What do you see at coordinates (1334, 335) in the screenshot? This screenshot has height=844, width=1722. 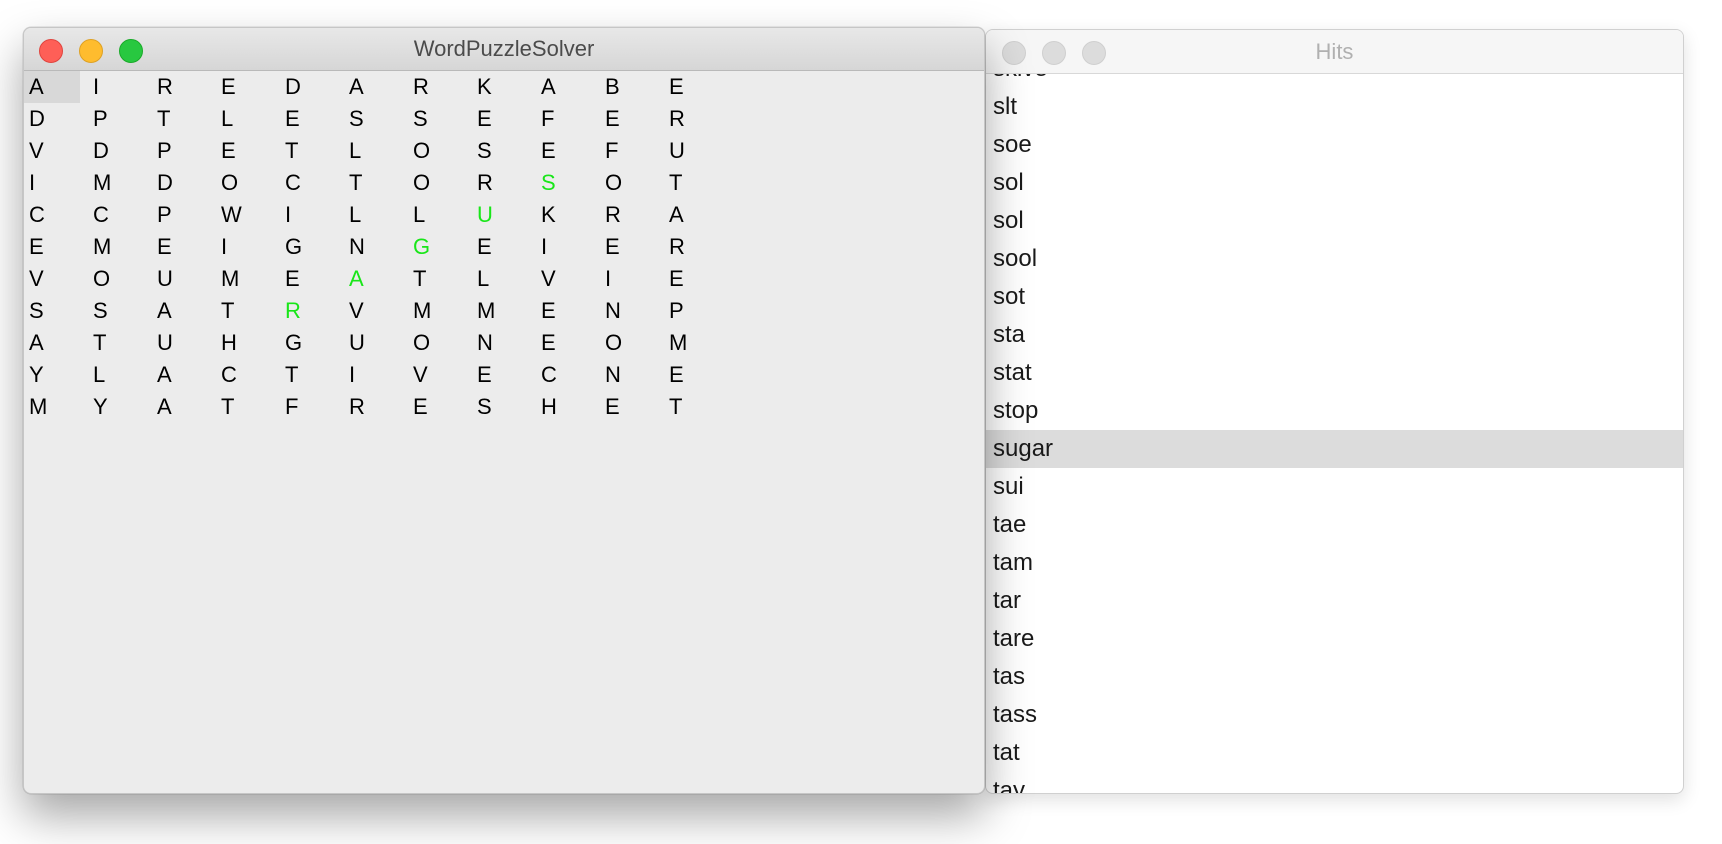 I see `list-item: sta` at bounding box center [1334, 335].